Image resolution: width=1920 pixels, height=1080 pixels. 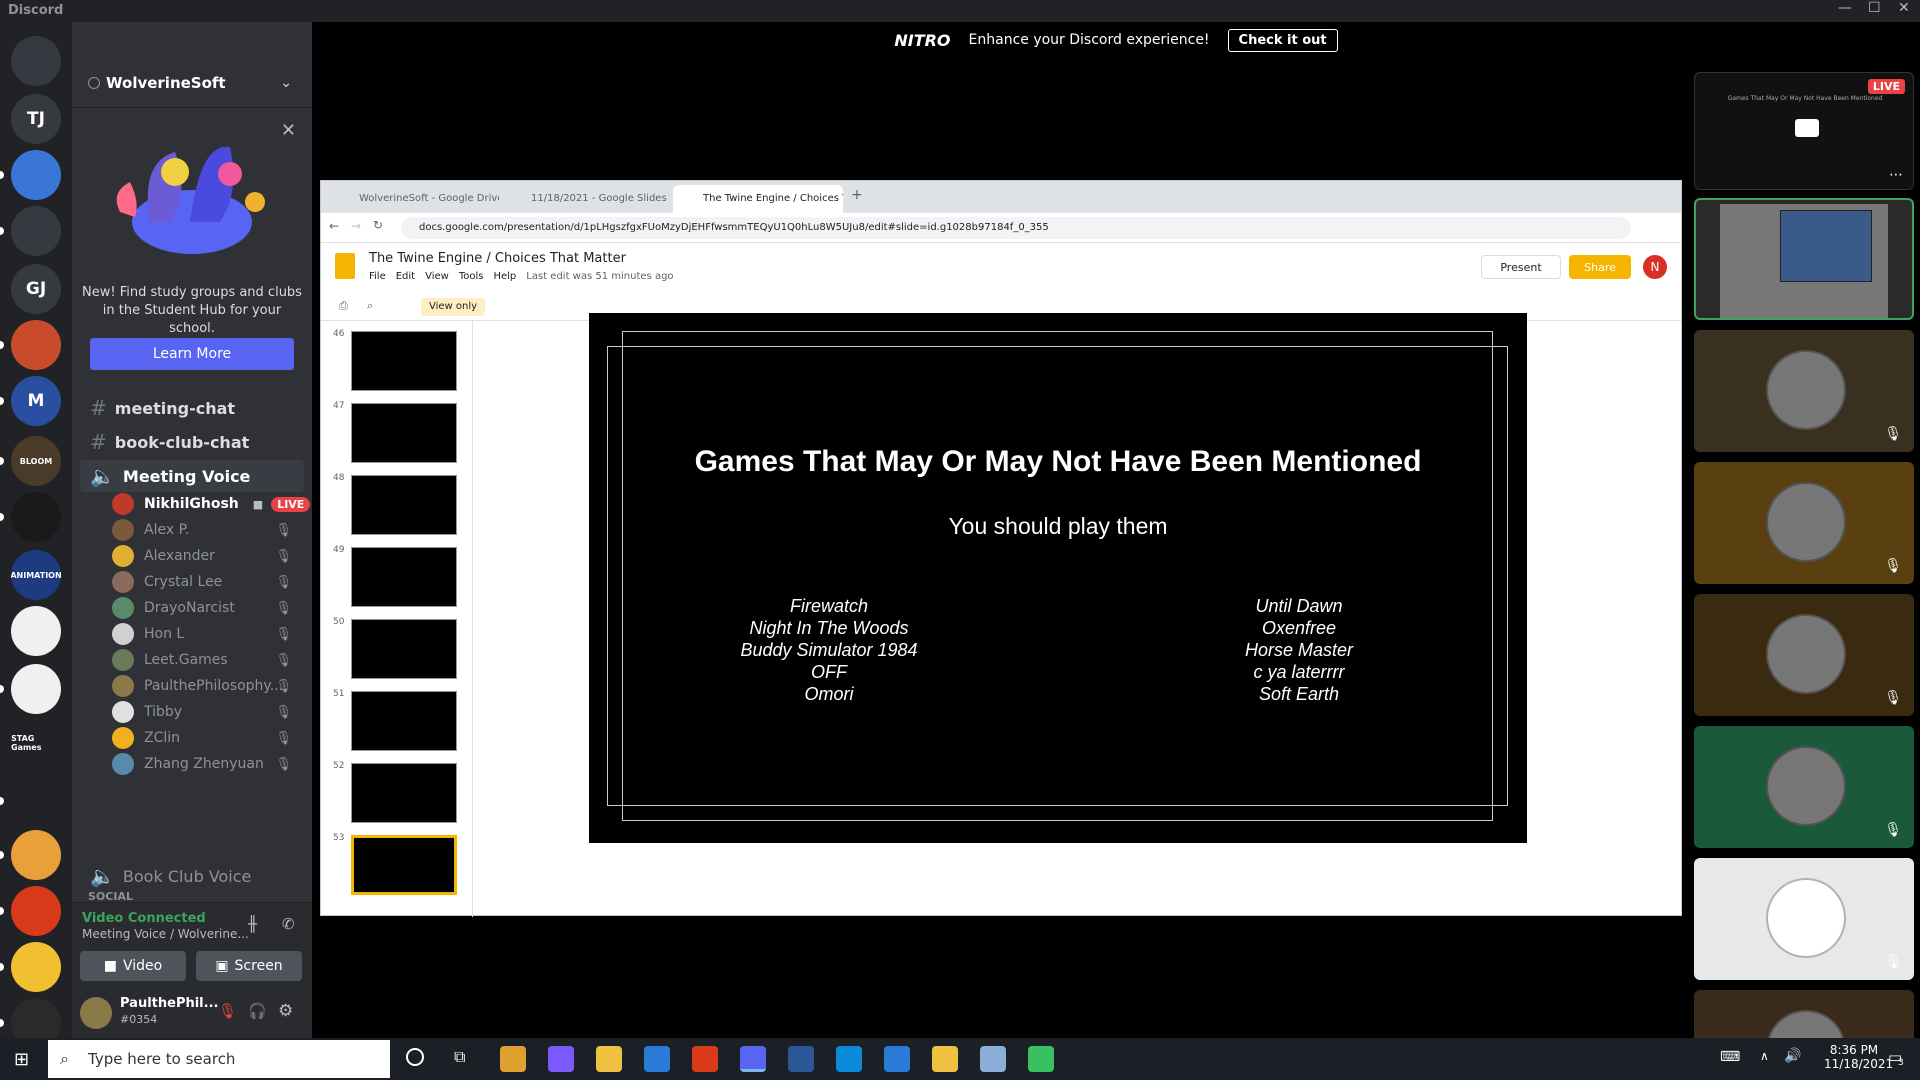 I want to click on task-view-icon: ⧉, so click(x=459, y=1057).